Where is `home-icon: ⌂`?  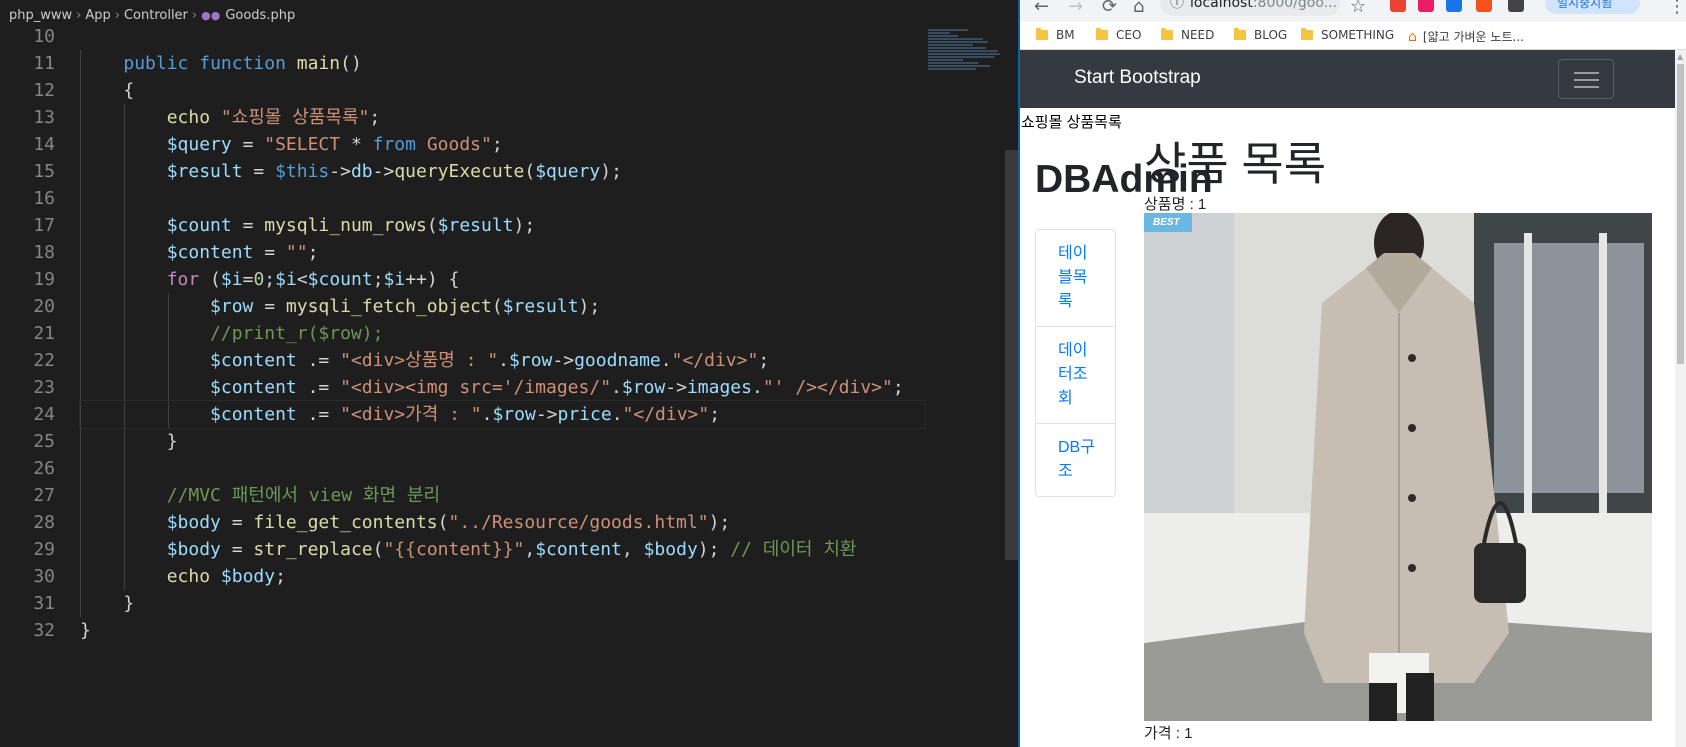 home-icon: ⌂ is located at coordinates (1138, 8).